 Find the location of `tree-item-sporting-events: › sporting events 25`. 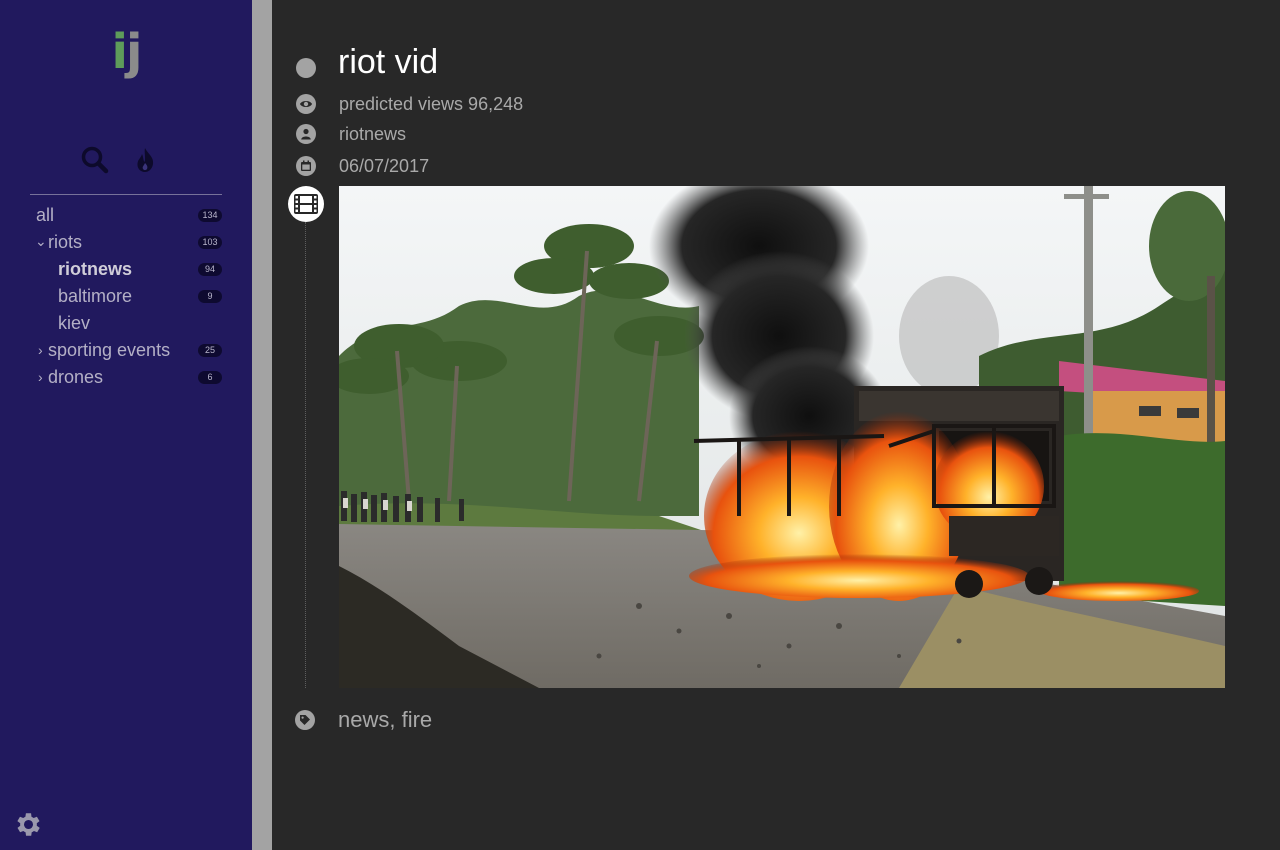

tree-item-sporting-events: › sporting events 25 is located at coordinates (126, 350).